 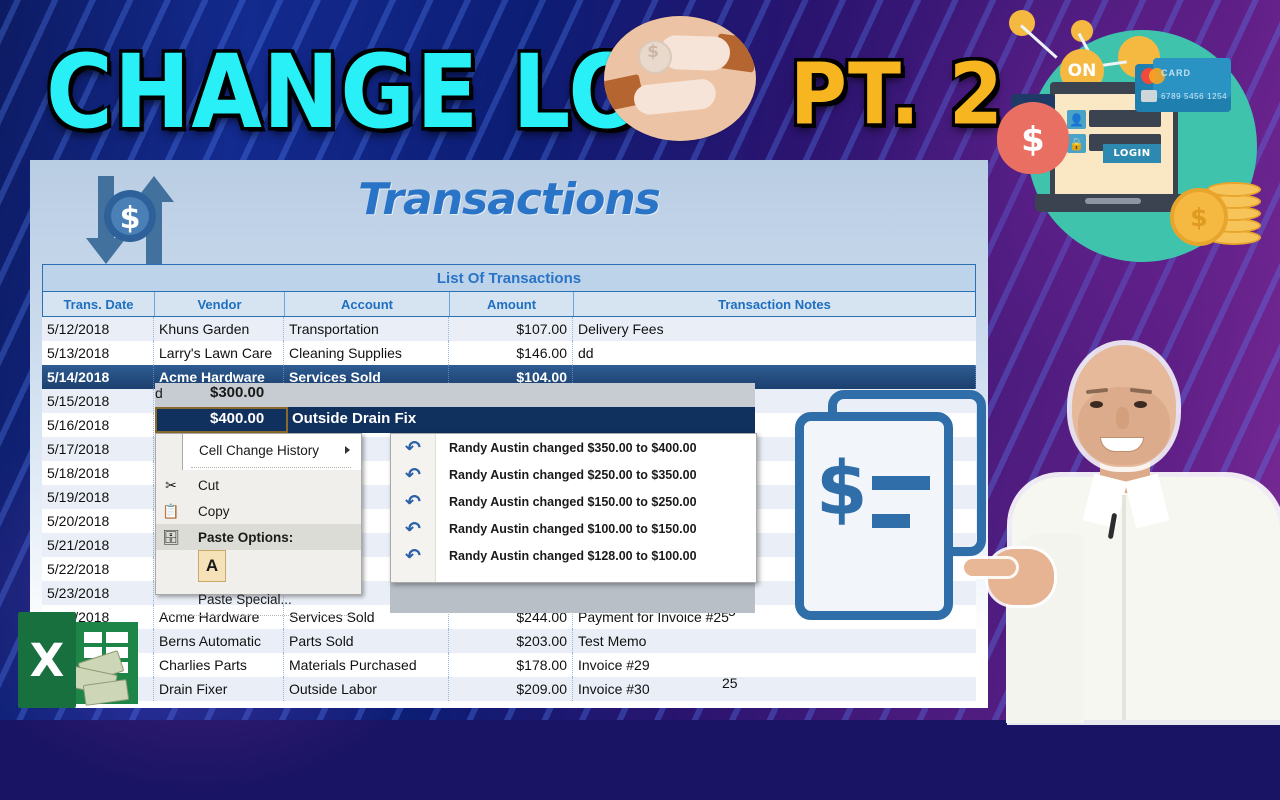 I want to click on card-chip-icon, so click(x=1149, y=96).